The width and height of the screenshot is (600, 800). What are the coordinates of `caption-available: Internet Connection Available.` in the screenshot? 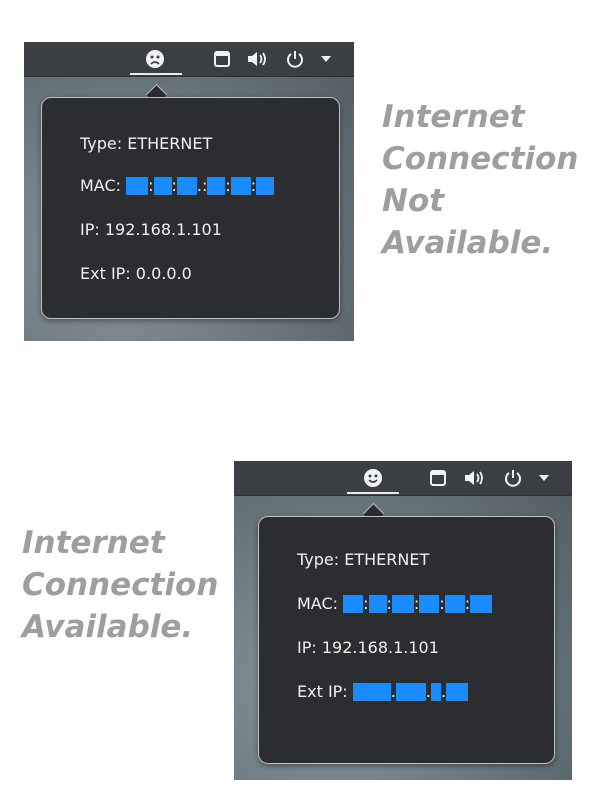 It's located at (120, 585).